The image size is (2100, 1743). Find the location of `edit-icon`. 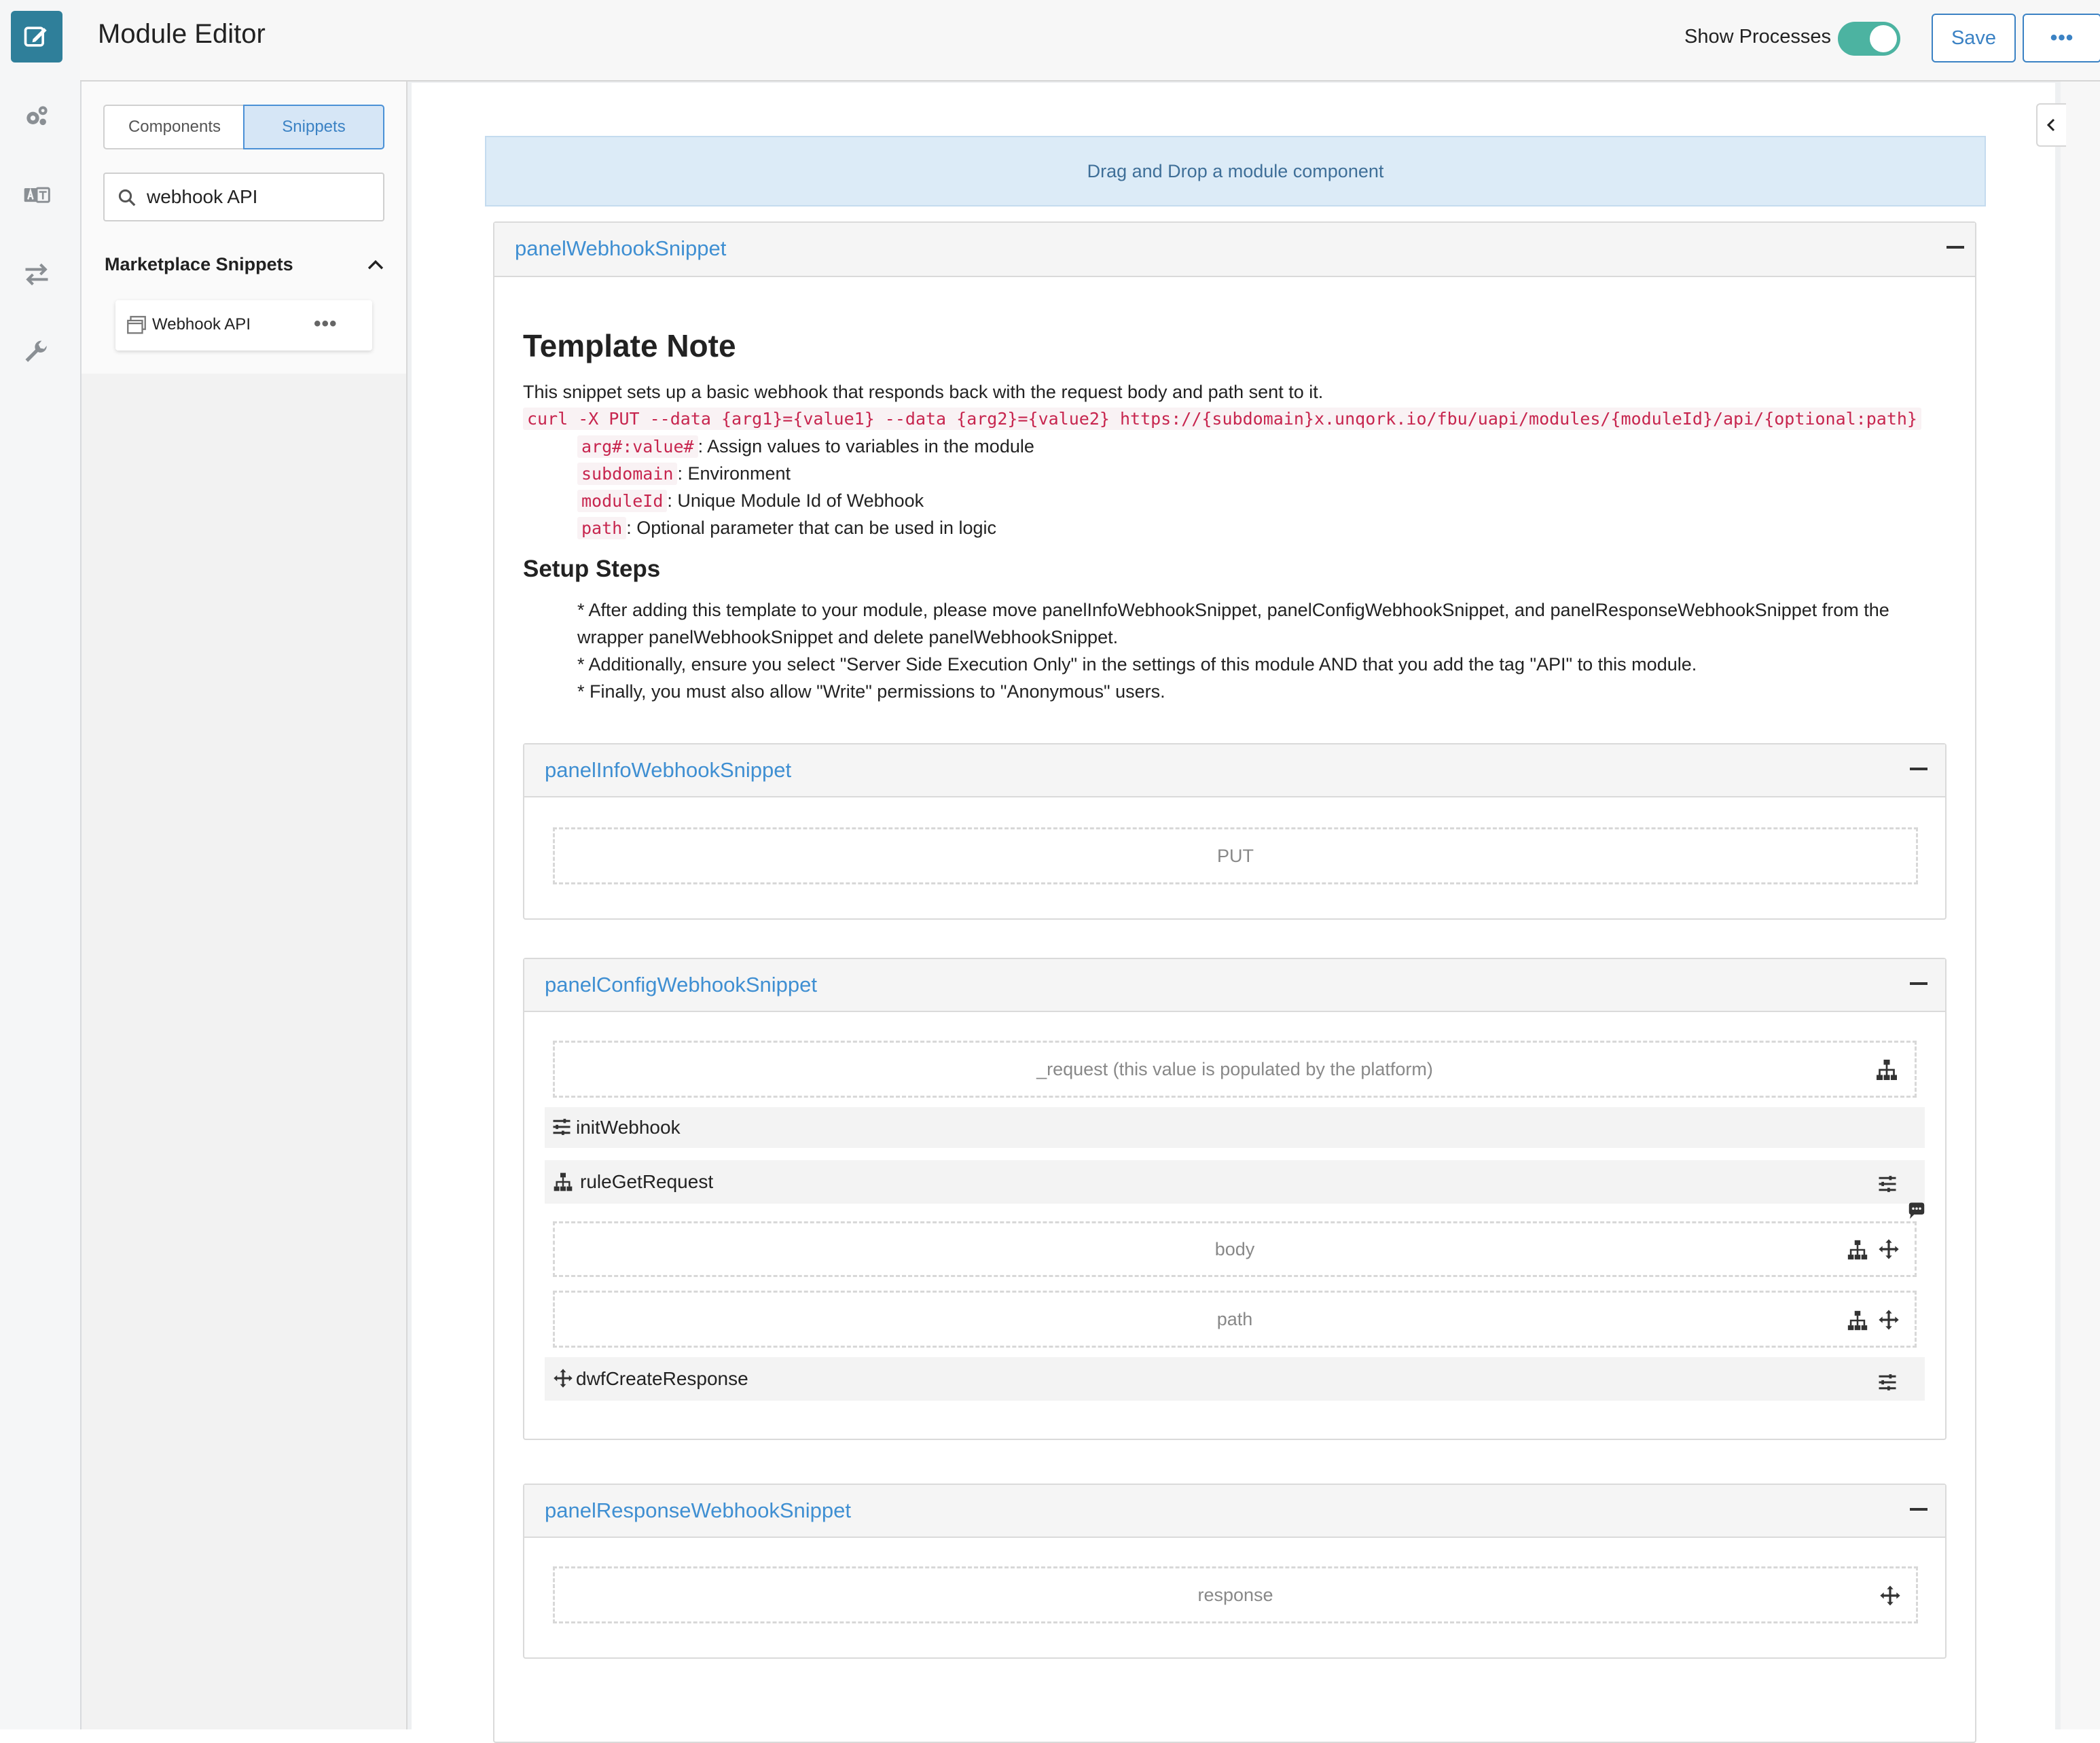

edit-icon is located at coordinates (36, 36).